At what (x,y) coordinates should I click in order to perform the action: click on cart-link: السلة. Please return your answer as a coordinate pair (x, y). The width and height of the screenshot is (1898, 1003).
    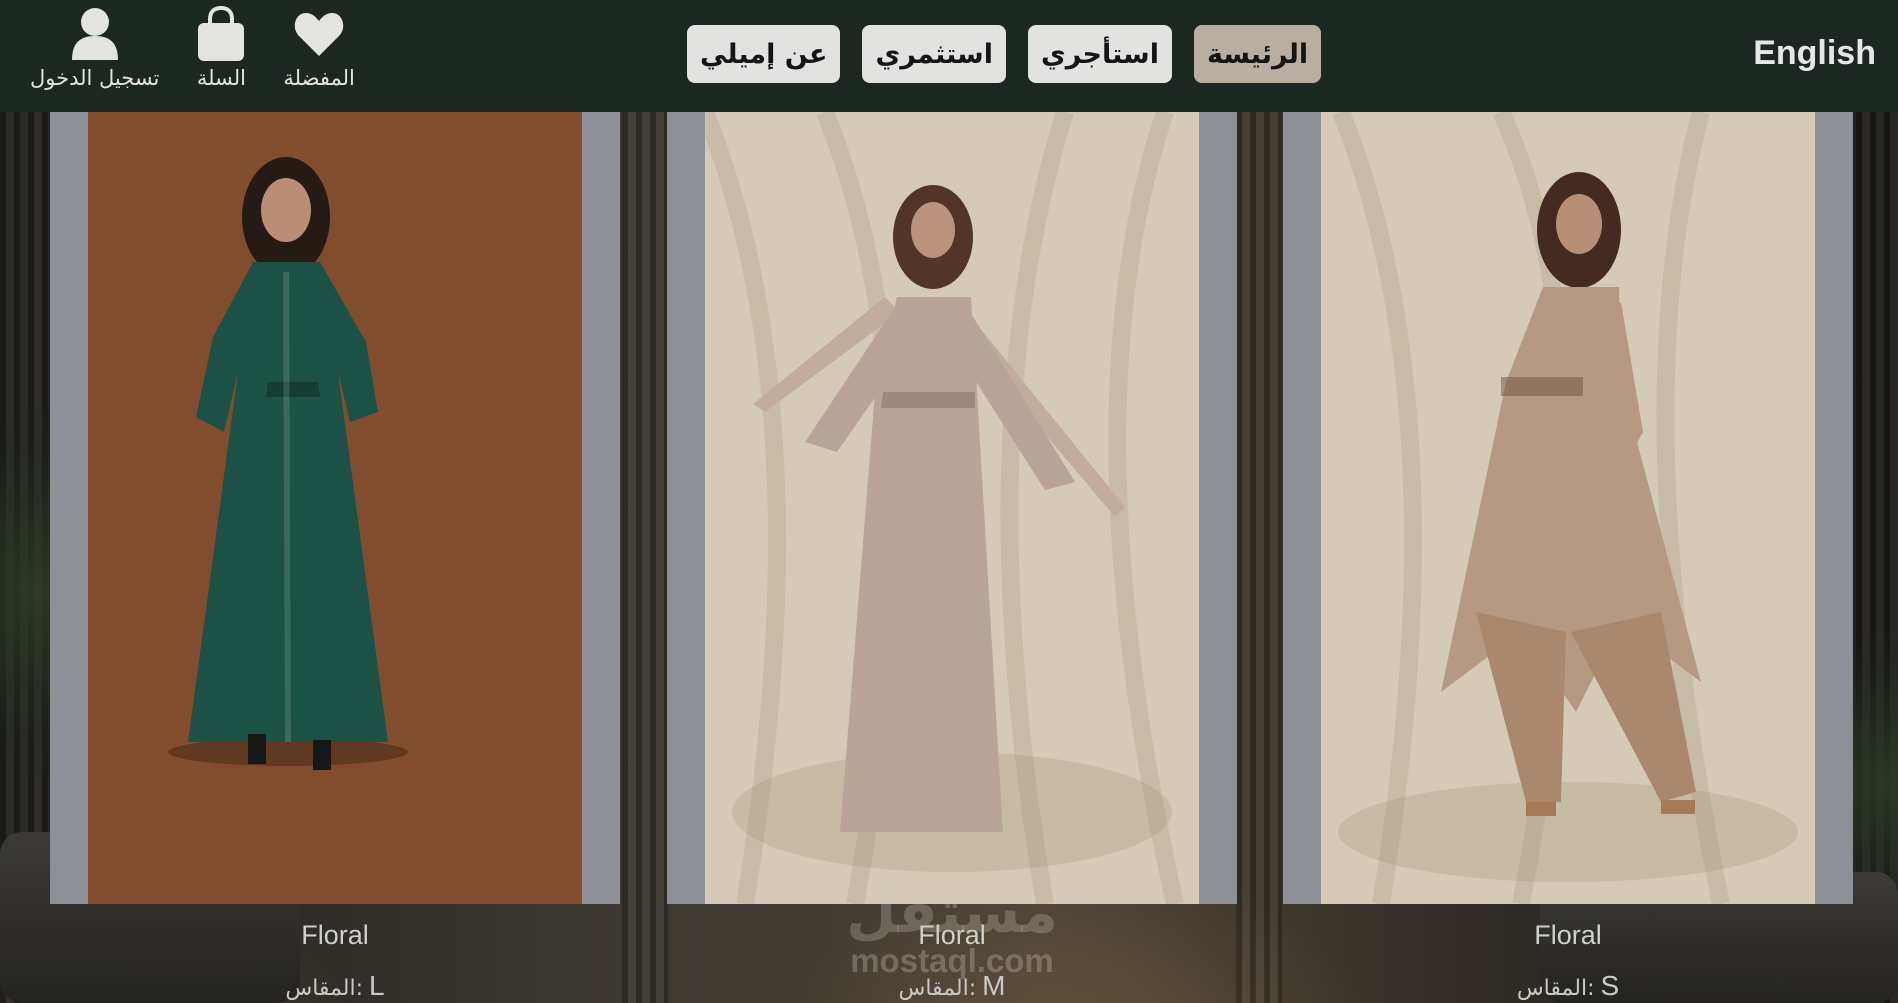
    Looking at the image, I should click on (221, 48).